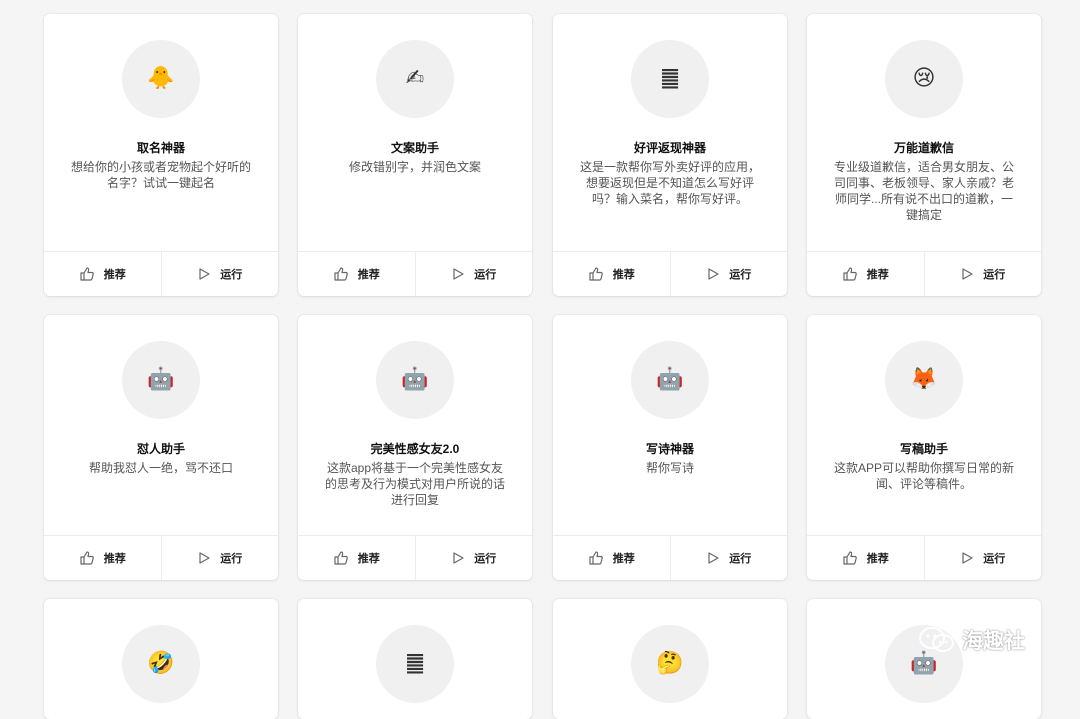 This screenshot has height=719, width=1080. Describe the element at coordinates (993, 641) in the screenshot. I see `watermark-text: 海趣社` at that location.